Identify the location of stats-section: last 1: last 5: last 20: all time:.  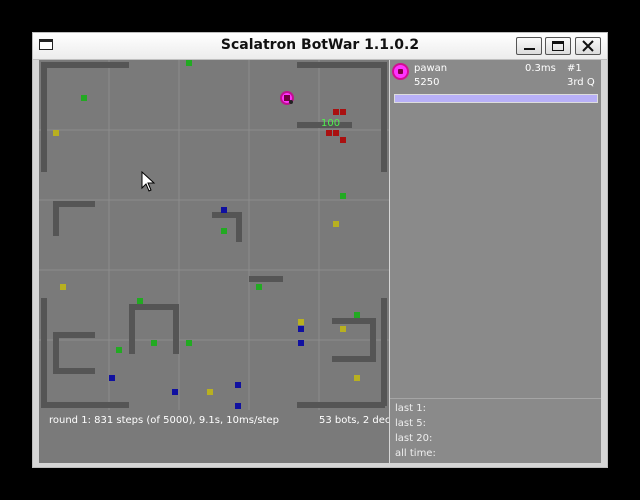
(495, 431).